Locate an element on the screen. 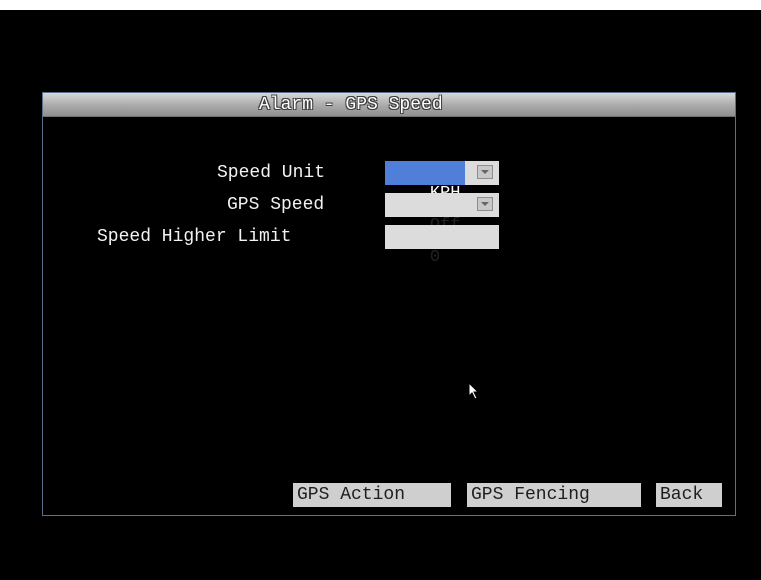 This screenshot has height=580, width=761. gps-action-button: GPS Action is located at coordinates (372, 495).